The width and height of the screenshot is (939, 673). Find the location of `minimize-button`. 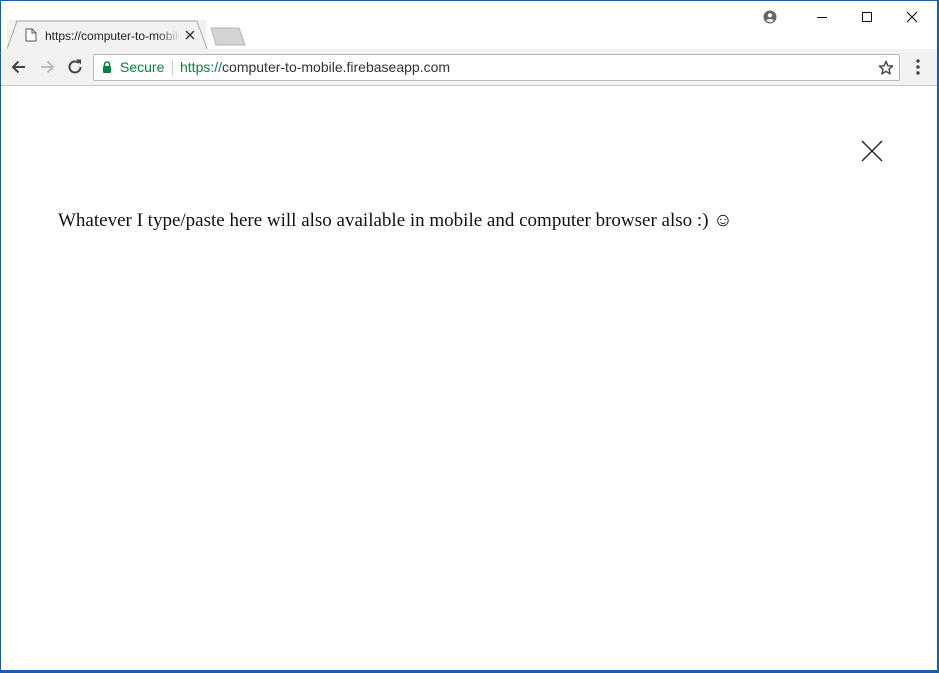

minimize-button is located at coordinates (822, 17).